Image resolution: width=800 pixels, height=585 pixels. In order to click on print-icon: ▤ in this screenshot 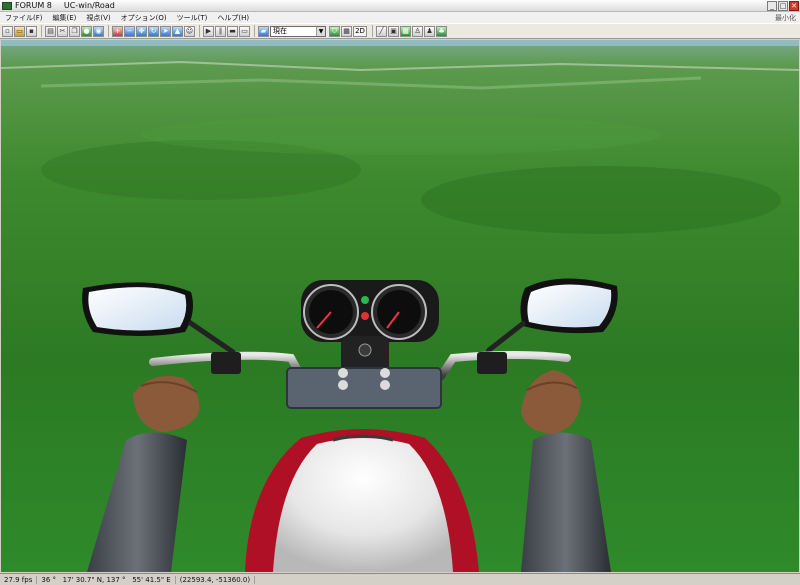, I will do `click(50, 31)`.